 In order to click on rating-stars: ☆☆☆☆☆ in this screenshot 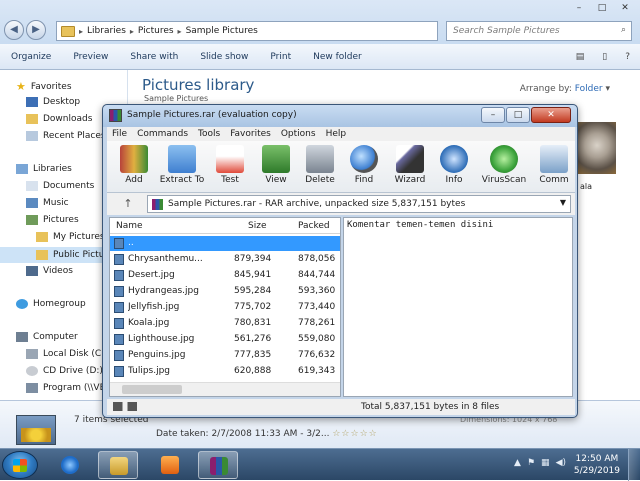, I will do `click(354, 434)`.